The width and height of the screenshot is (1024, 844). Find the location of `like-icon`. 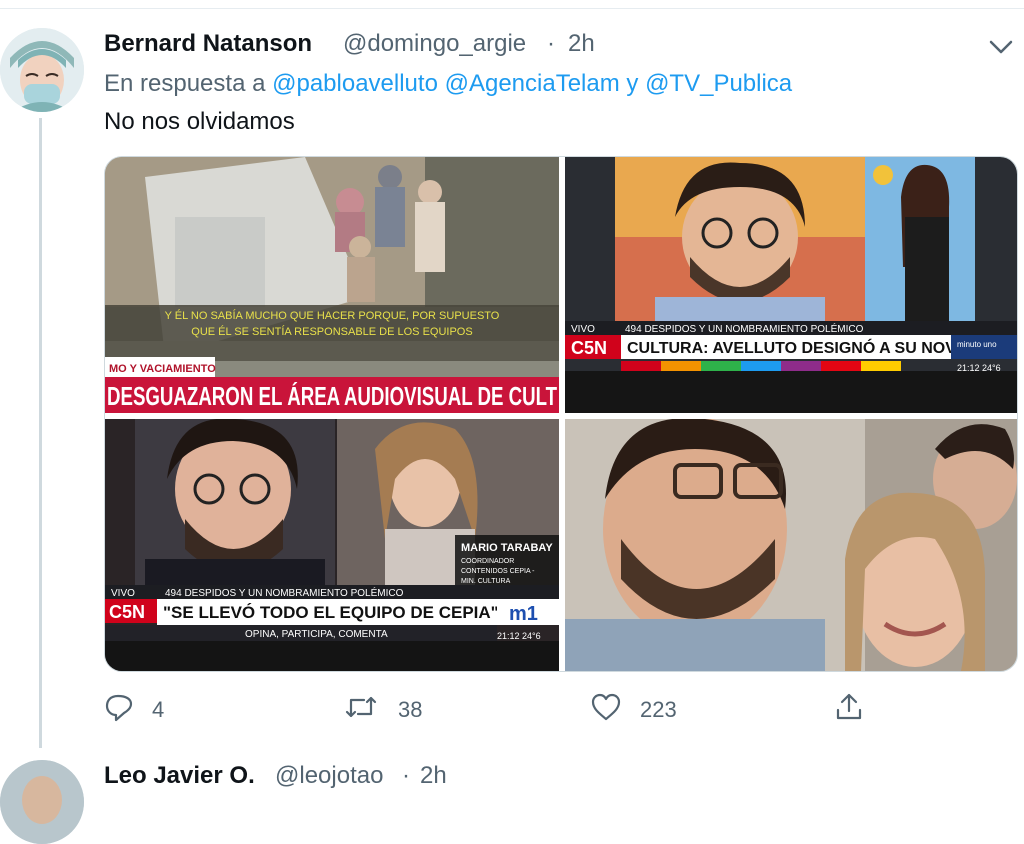

like-icon is located at coordinates (605, 707).